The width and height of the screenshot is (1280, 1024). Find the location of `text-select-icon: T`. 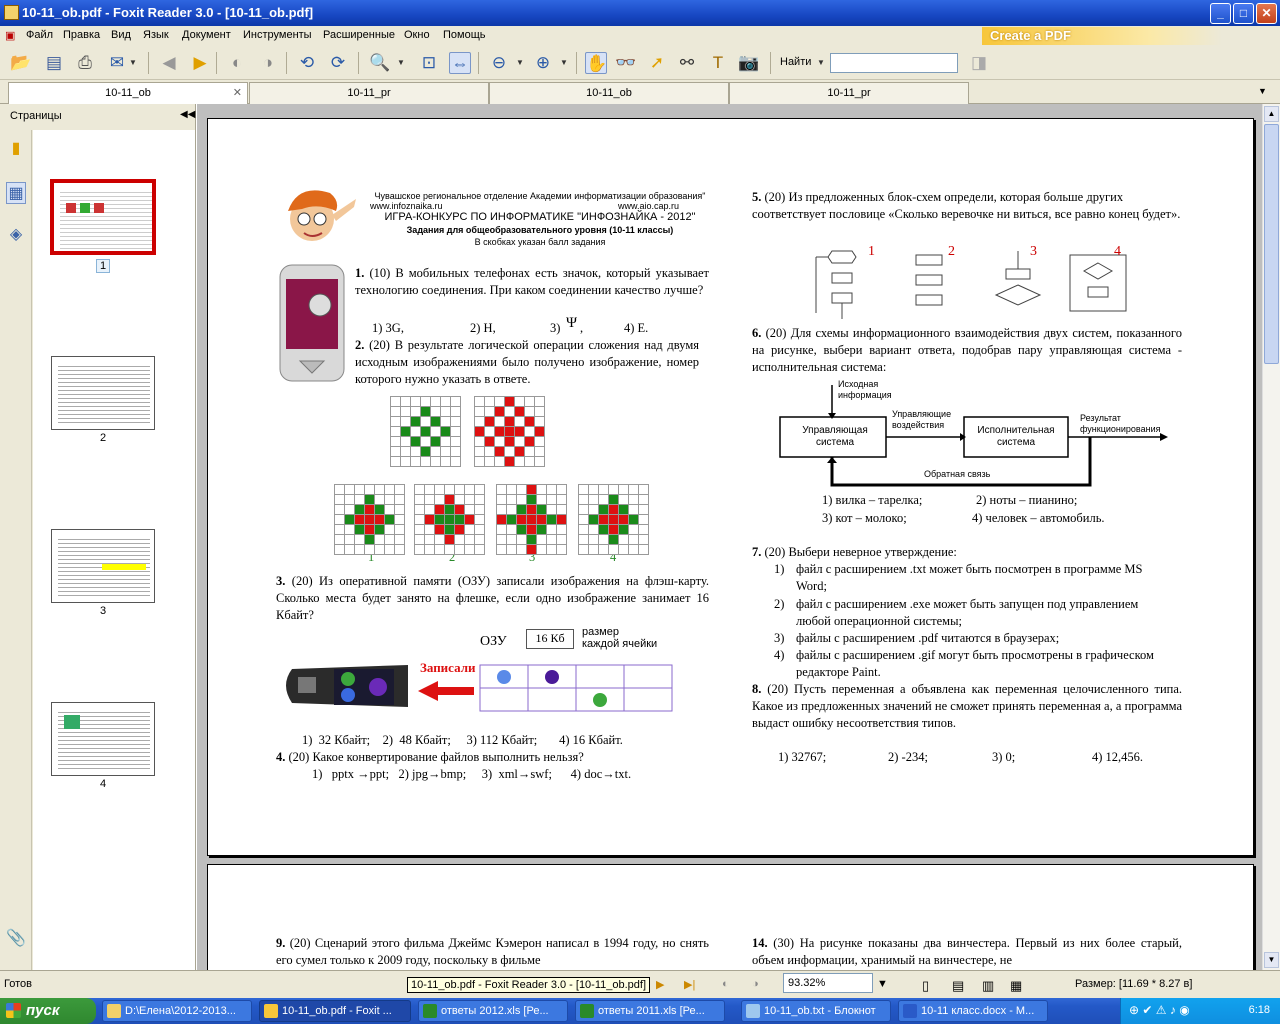

text-select-icon: T is located at coordinates (718, 63).